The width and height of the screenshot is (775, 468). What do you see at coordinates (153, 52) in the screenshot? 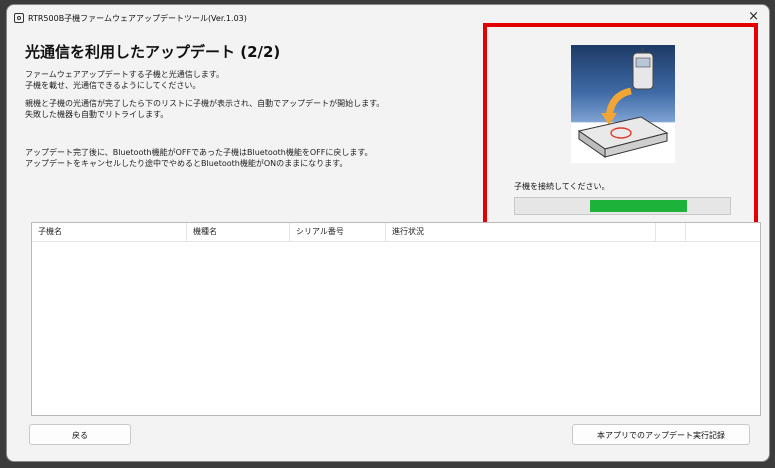
I see `page-title: 光通信を利用したアップデート (2/2)` at bounding box center [153, 52].